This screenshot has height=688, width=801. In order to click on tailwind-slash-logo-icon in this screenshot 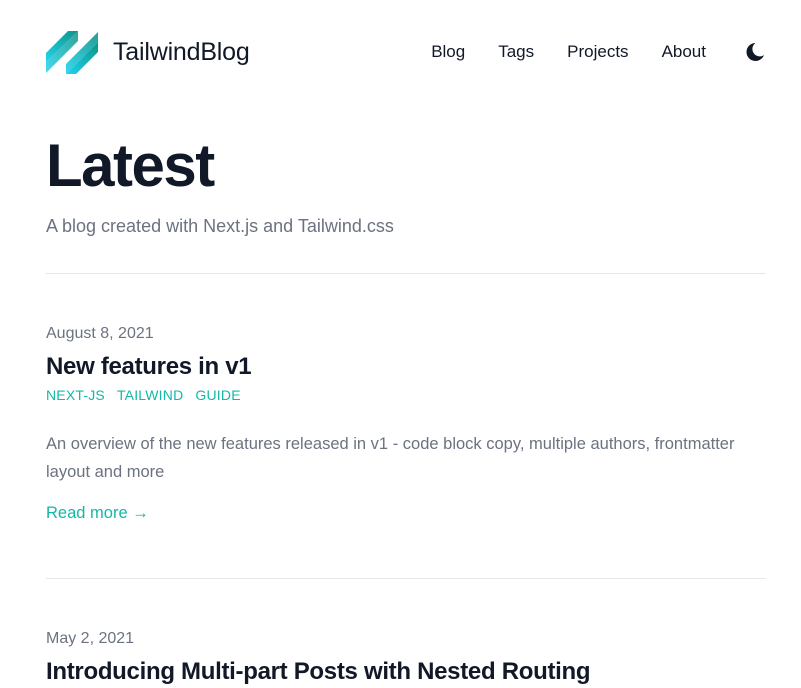, I will do `click(72, 52)`.